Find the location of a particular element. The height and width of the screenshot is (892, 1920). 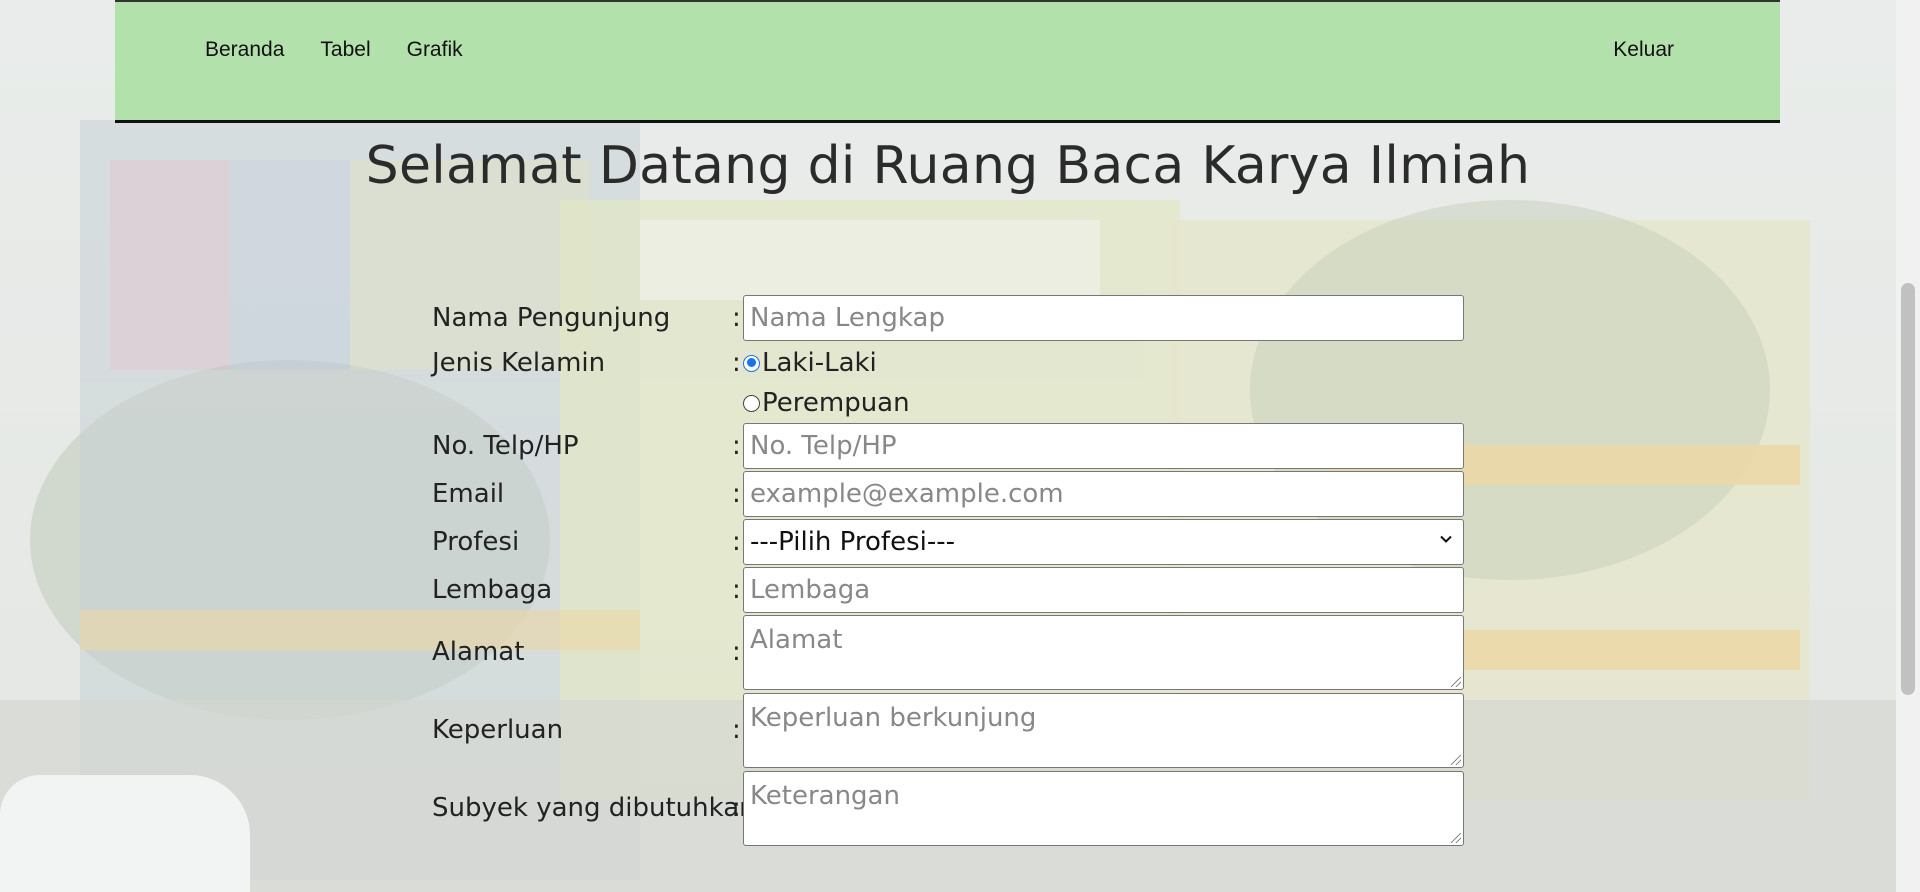

address-textarea: Alamat is located at coordinates (1103, 652).